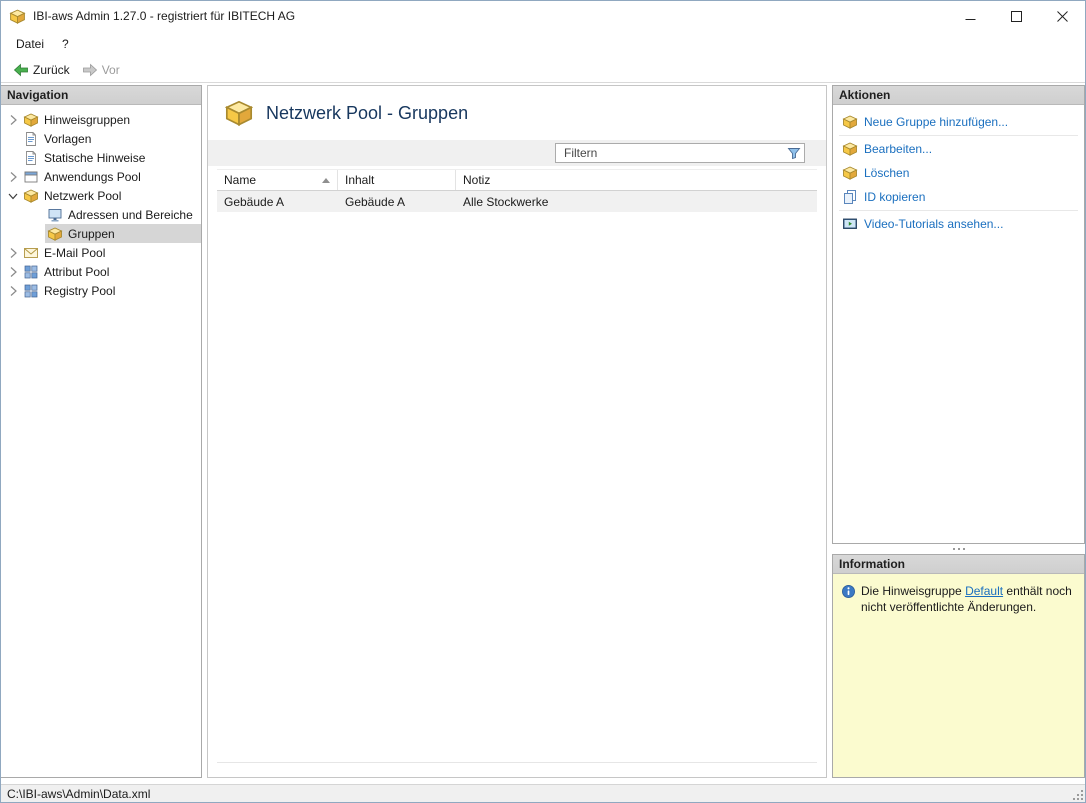 Image resolution: width=1086 pixels, height=803 pixels. I want to click on forward-button-label: Vor, so click(110, 69).